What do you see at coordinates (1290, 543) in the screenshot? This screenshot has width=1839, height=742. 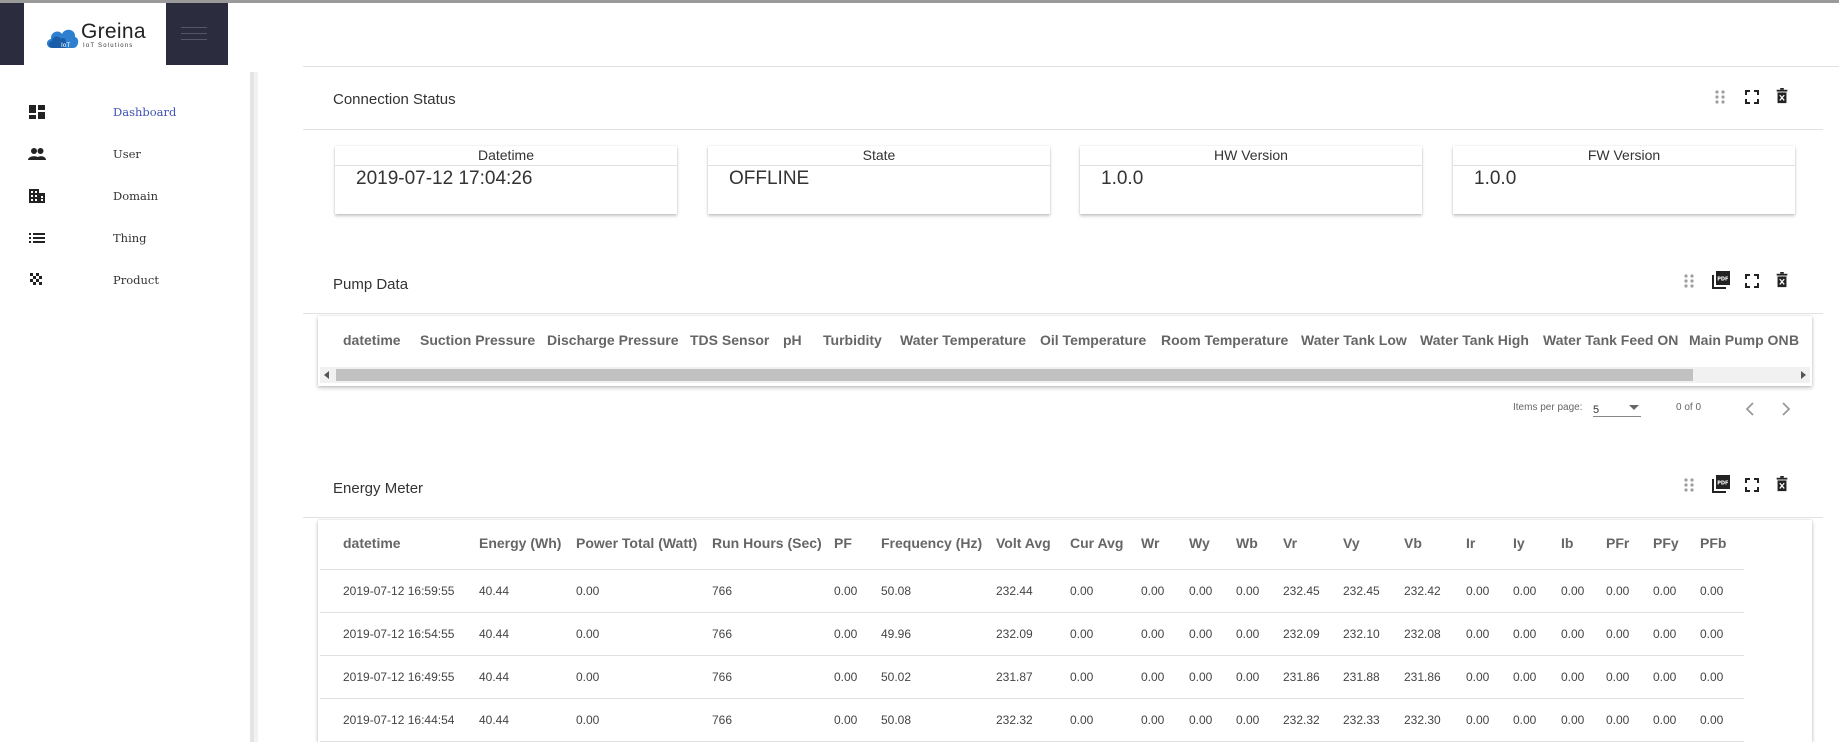 I see `column-header: Vr` at bounding box center [1290, 543].